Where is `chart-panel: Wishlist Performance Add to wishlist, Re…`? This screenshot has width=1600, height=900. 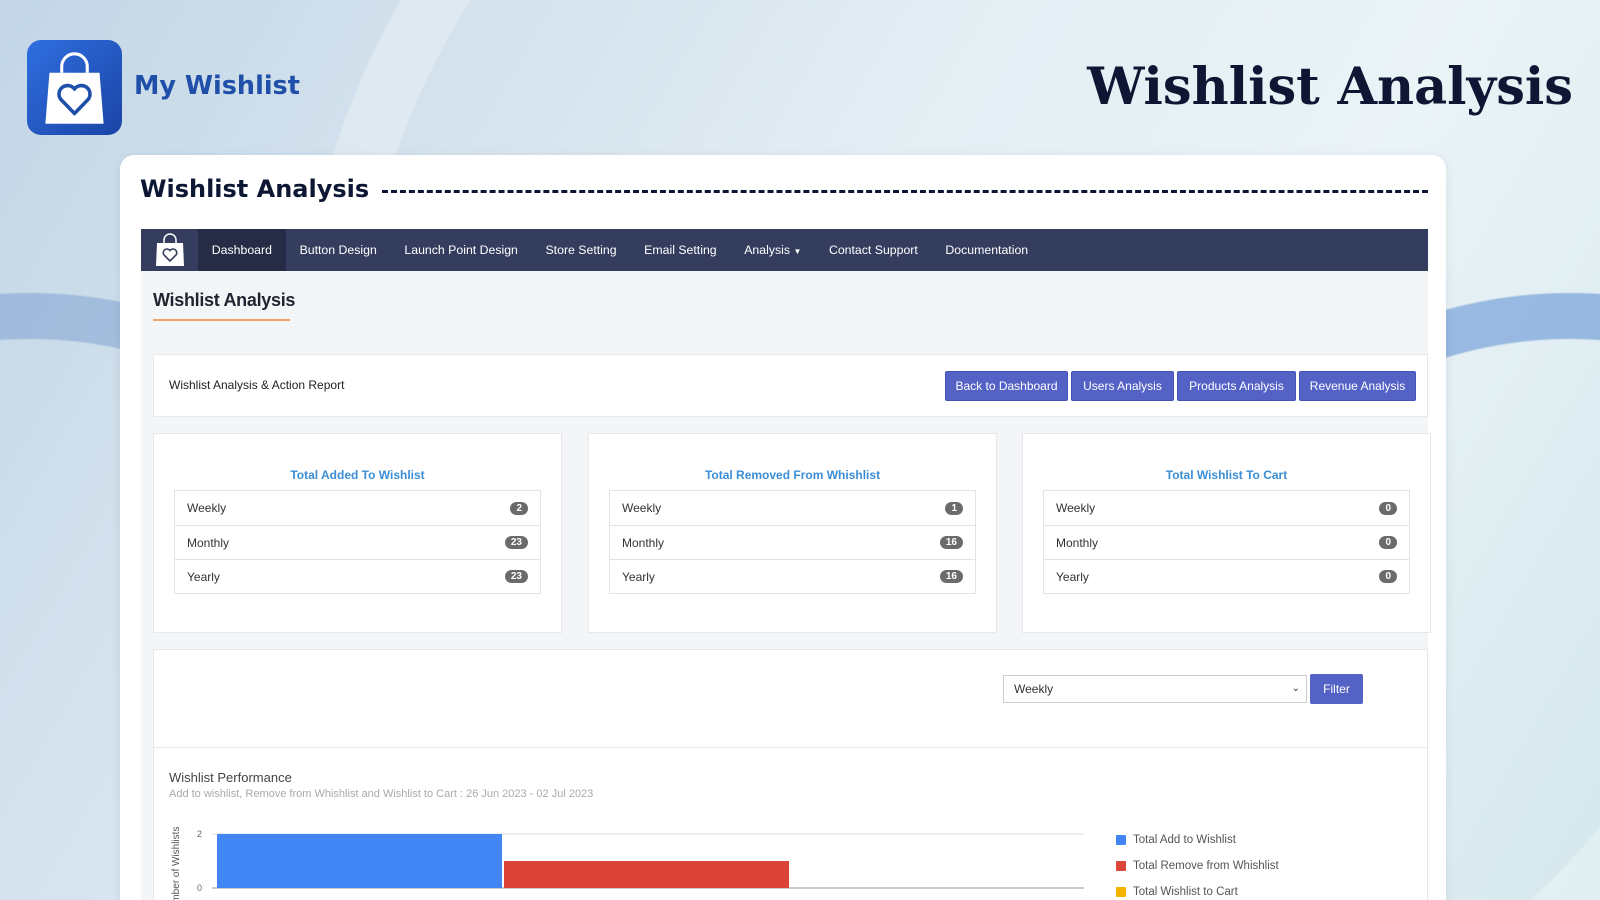
chart-panel: Wishlist Performance Add to wishlist, Re… is located at coordinates (790, 823).